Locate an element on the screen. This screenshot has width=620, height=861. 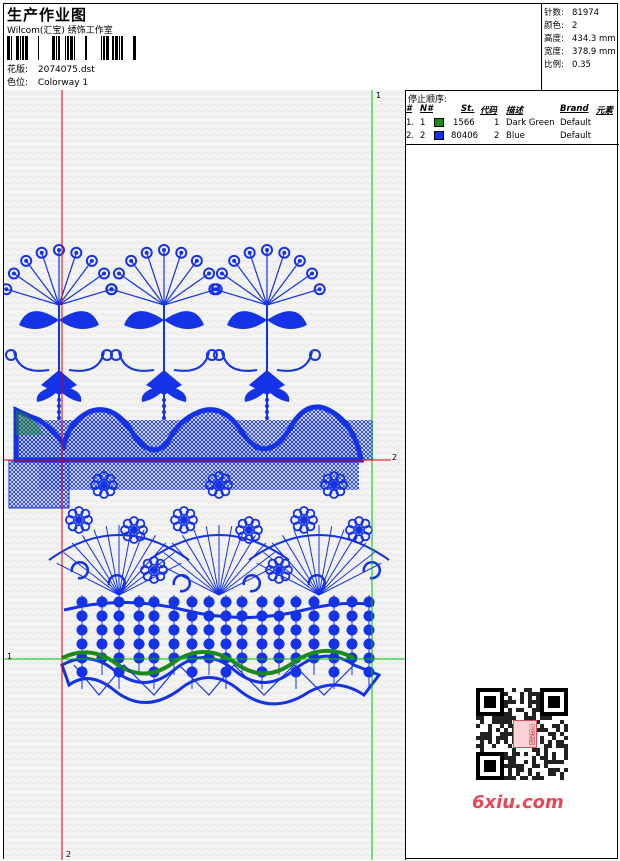
col-needle: N# is located at coordinates (427, 109).